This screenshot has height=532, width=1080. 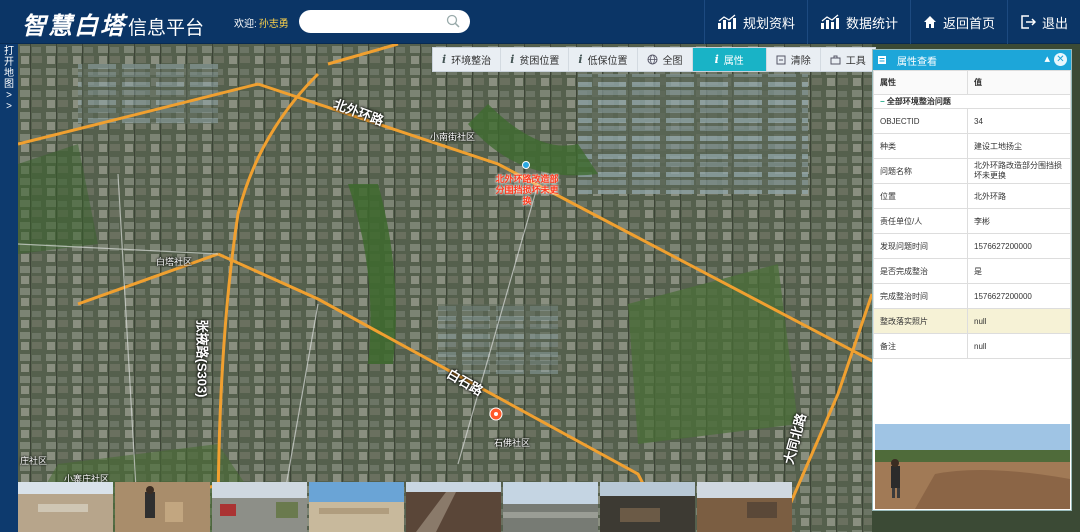 What do you see at coordinates (794, 59) in the screenshot?
I see `tool-clear: 清除` at bounding box center [794, 59].